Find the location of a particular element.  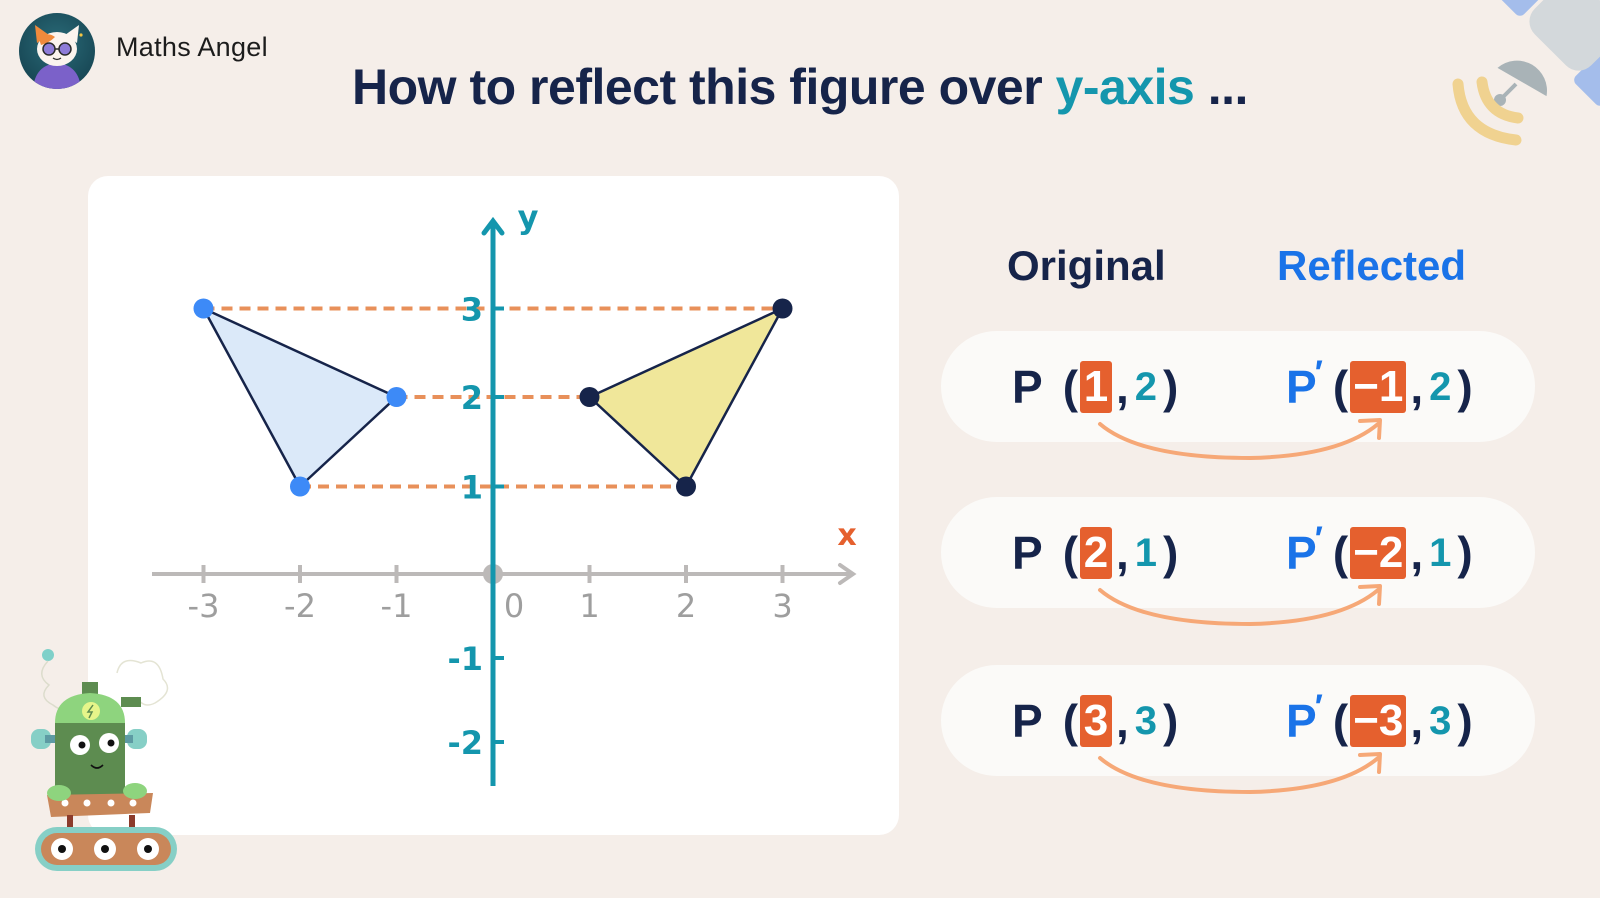

y-tick-label: -1 is located at coordinates (465, 659).